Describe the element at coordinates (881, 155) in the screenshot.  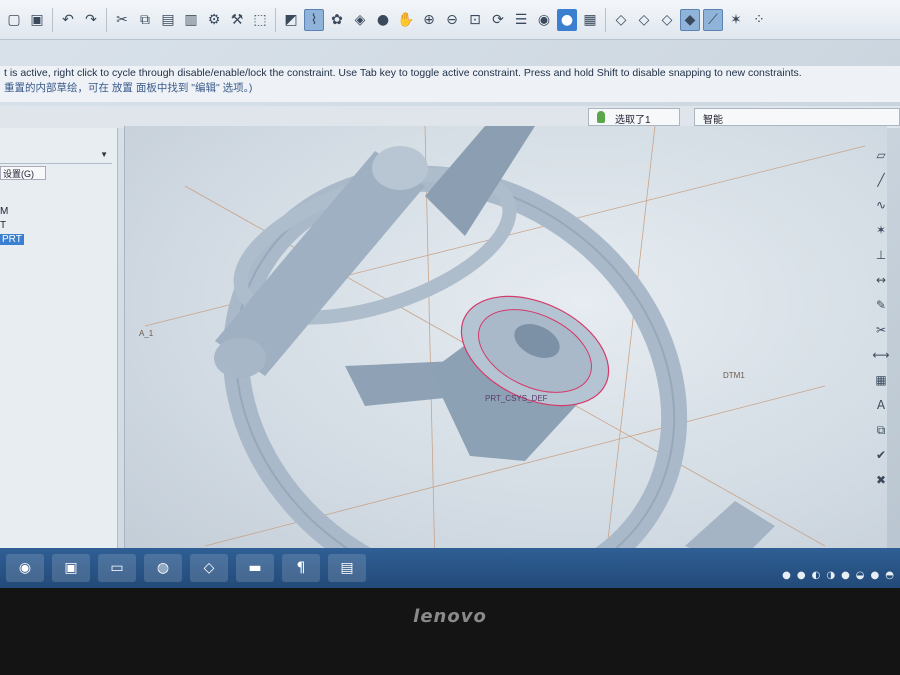
I see `rectangle-icon: ▱` at that location.